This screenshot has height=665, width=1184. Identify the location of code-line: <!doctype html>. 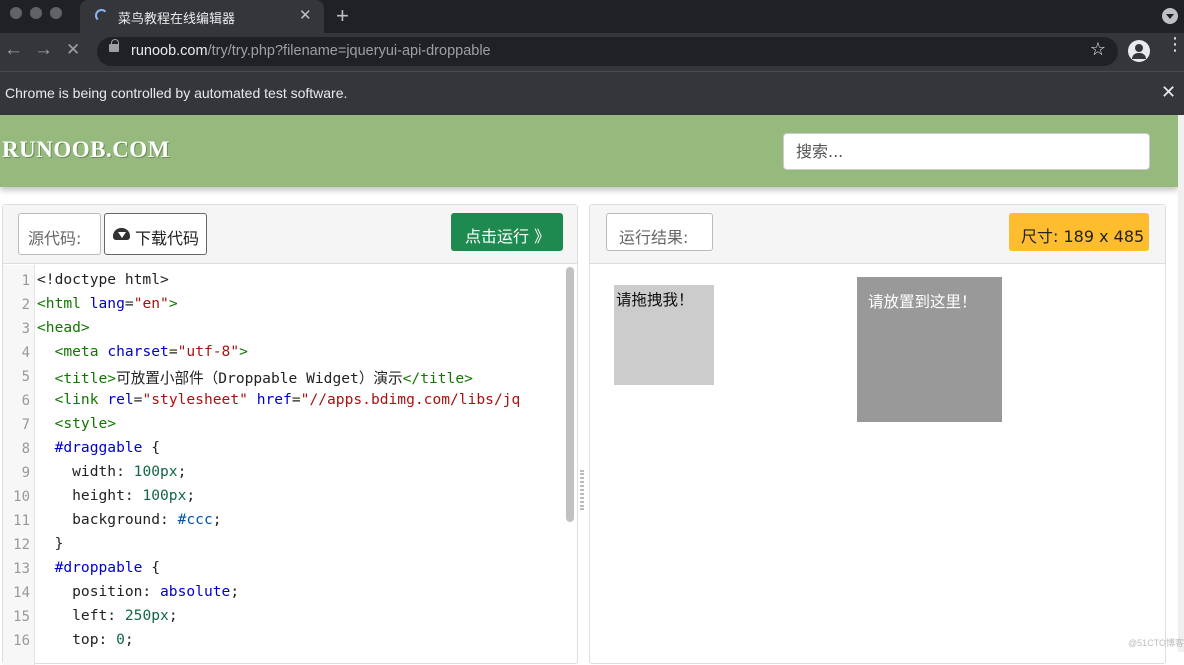
(103, 279).